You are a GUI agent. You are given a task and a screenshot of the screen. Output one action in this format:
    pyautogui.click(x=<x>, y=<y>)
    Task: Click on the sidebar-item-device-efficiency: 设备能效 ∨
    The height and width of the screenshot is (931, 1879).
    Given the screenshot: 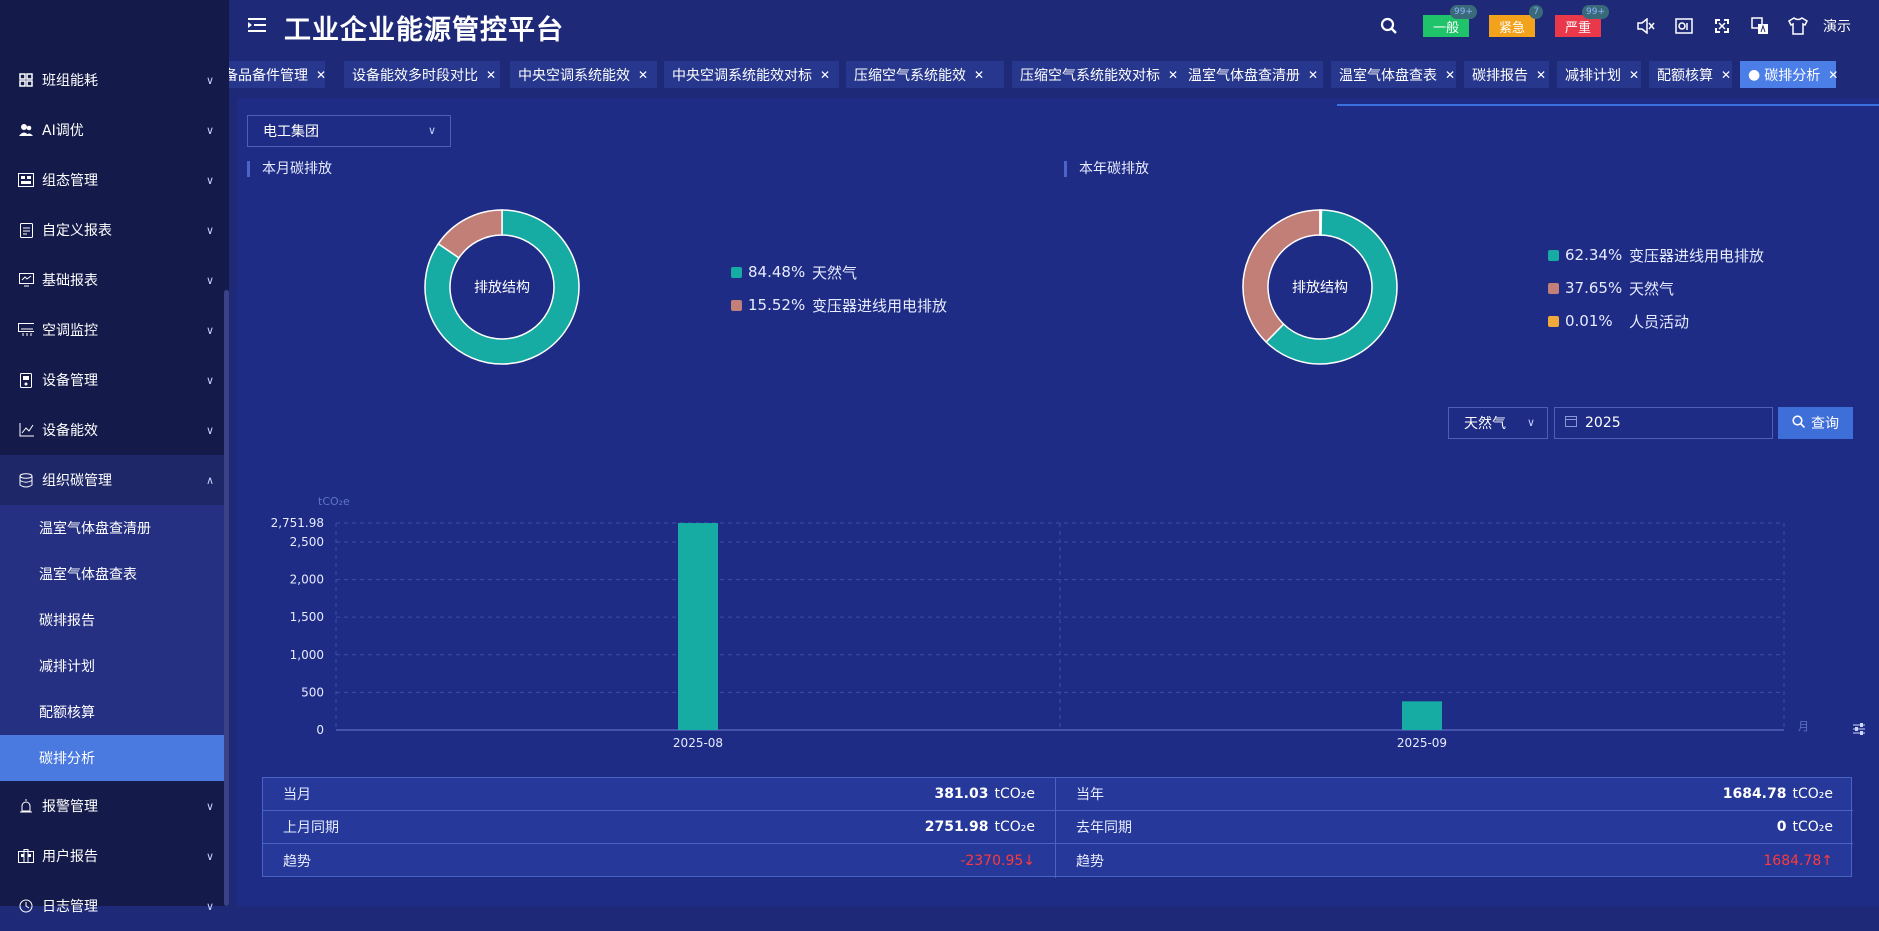 What is the action you would take?
    pyautogui.click(x=112, y=430)
    